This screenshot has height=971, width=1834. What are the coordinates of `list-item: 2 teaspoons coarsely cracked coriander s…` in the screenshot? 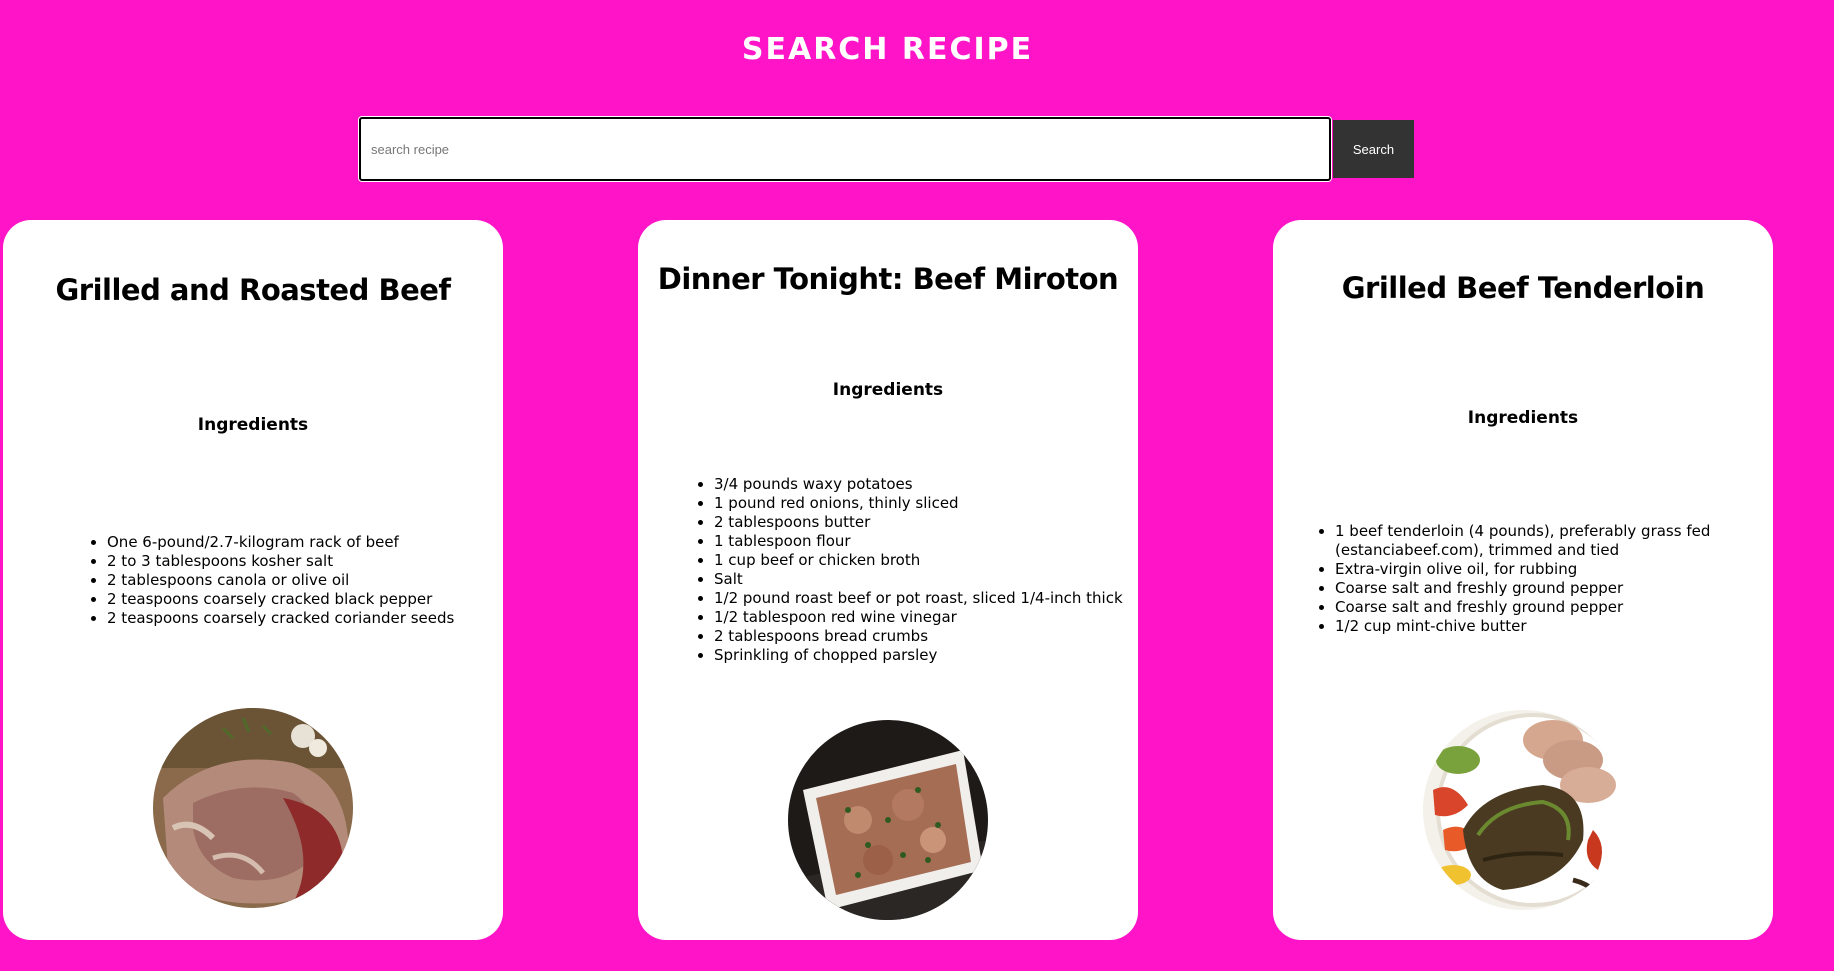 It's located at (307, 618).